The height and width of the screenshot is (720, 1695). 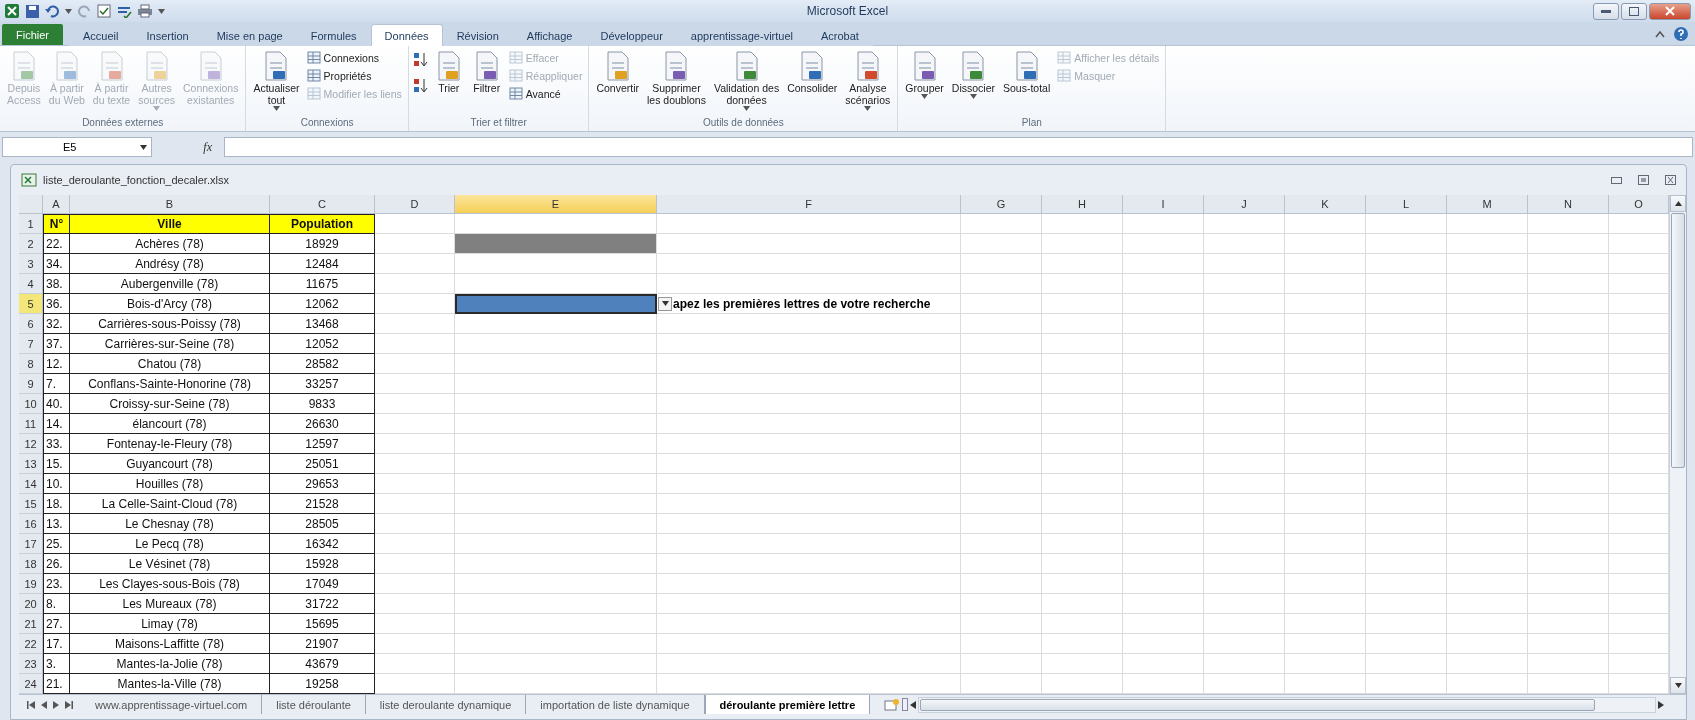 I want to click on spellcheck-icon, so click(x=124, y=11).